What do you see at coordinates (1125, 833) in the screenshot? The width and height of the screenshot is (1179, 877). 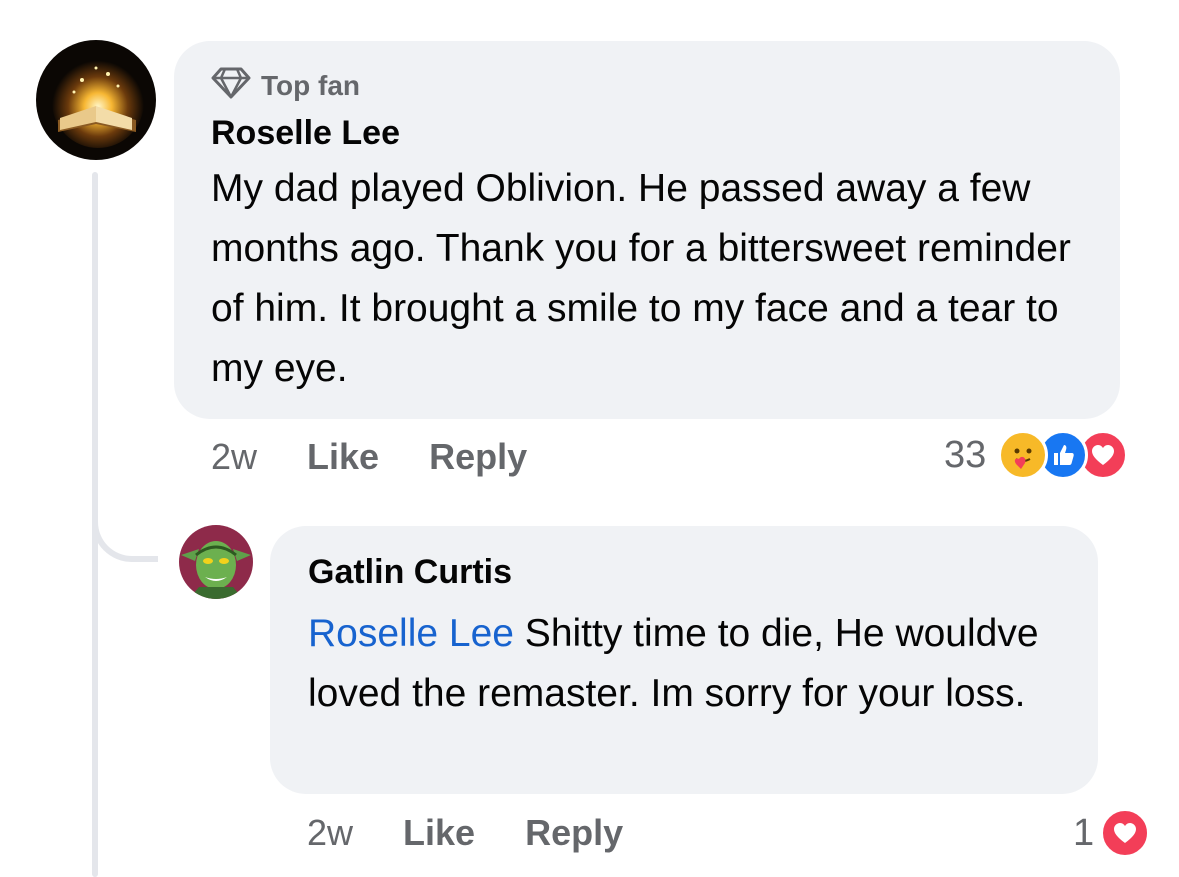 I see `love-reaction-icon` at bounding box center [1125, 833].